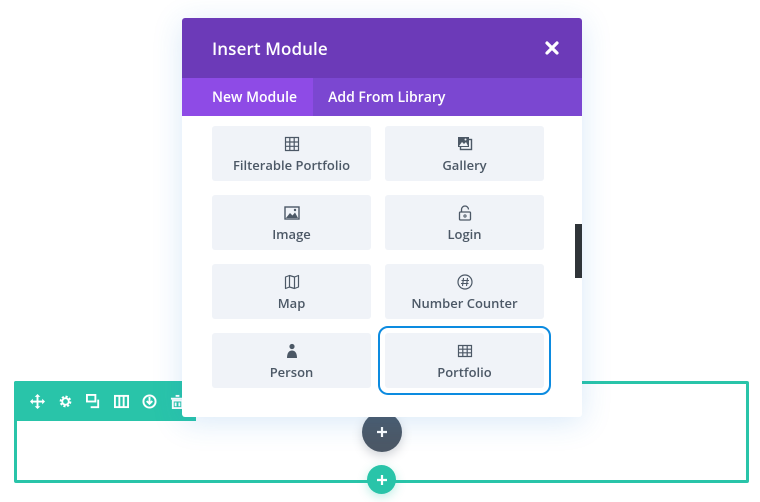  I want to click on hash-icon, so click(464, 281).